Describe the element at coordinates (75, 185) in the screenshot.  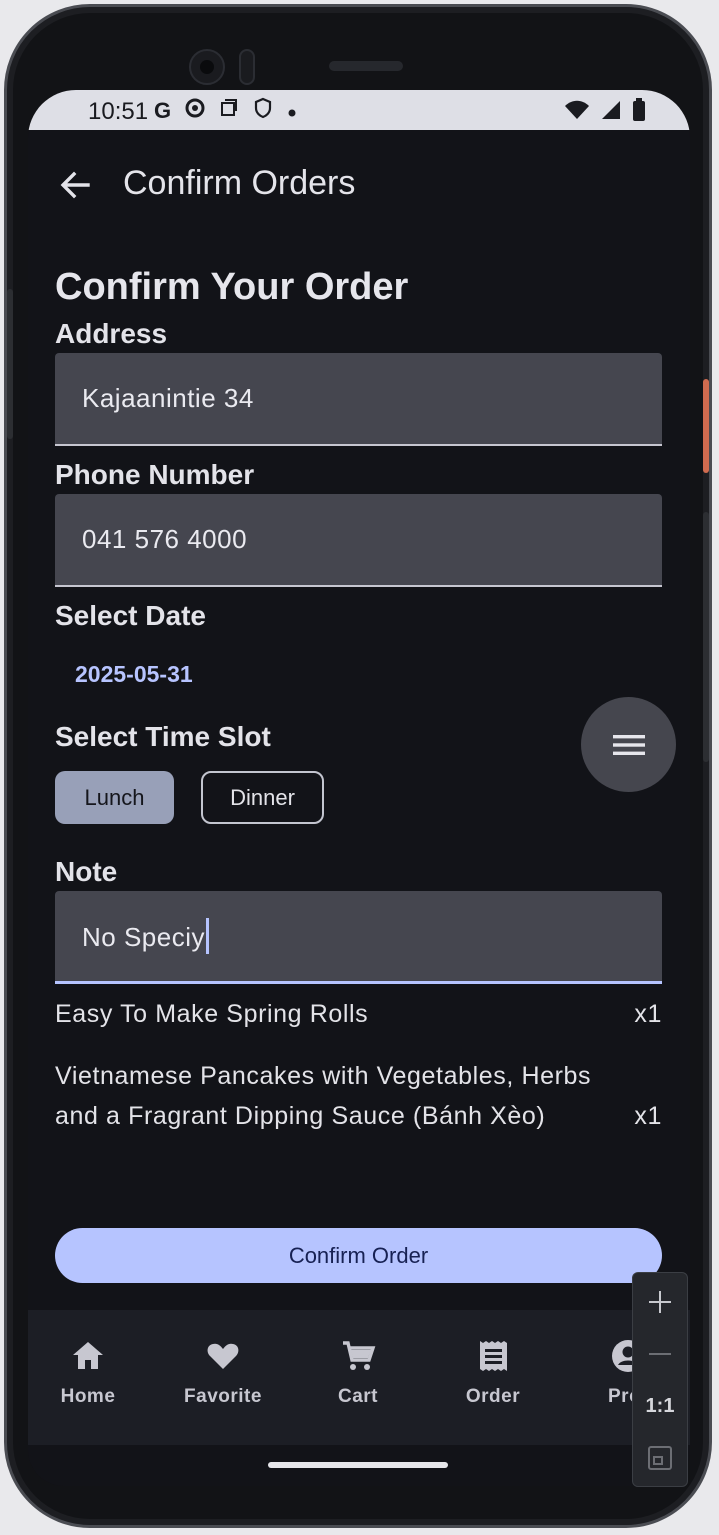
I see `back-arrow-icon` at that location.